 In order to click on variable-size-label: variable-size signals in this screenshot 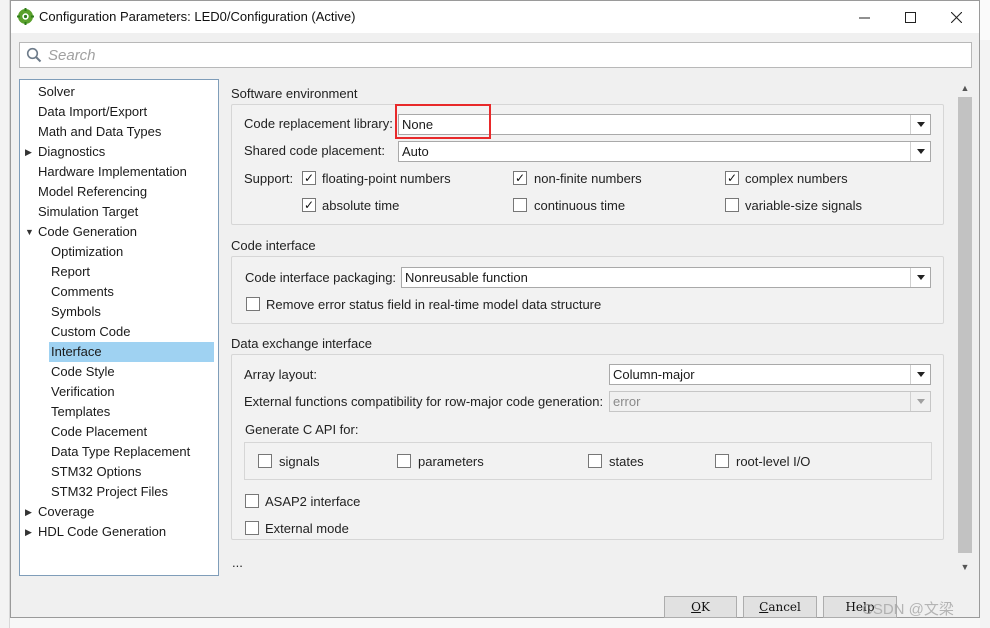, I will do `click(804, 205)`.